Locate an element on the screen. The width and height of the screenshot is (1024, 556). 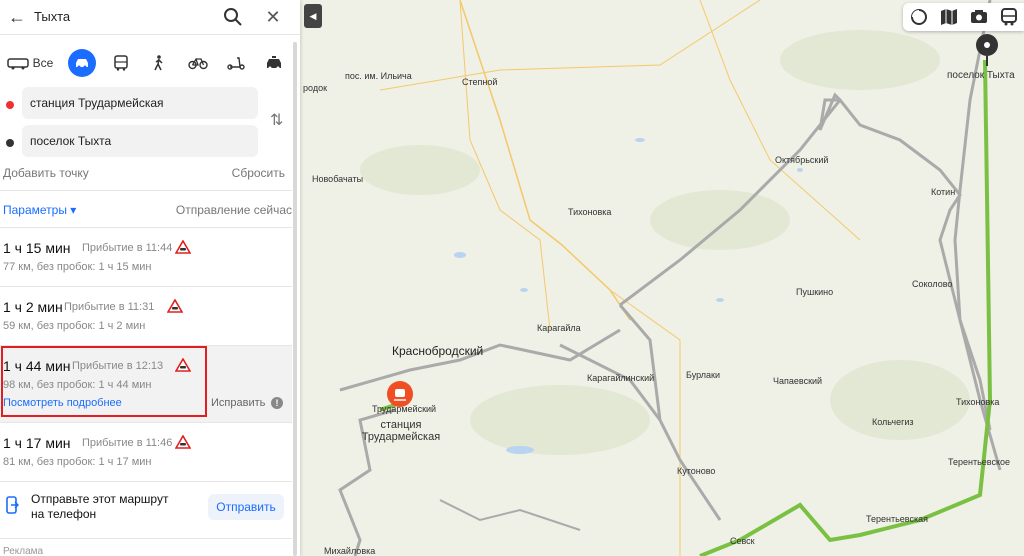
send-text: Отправьте этот маршрут на телефон is located at coordinates (100, 506).